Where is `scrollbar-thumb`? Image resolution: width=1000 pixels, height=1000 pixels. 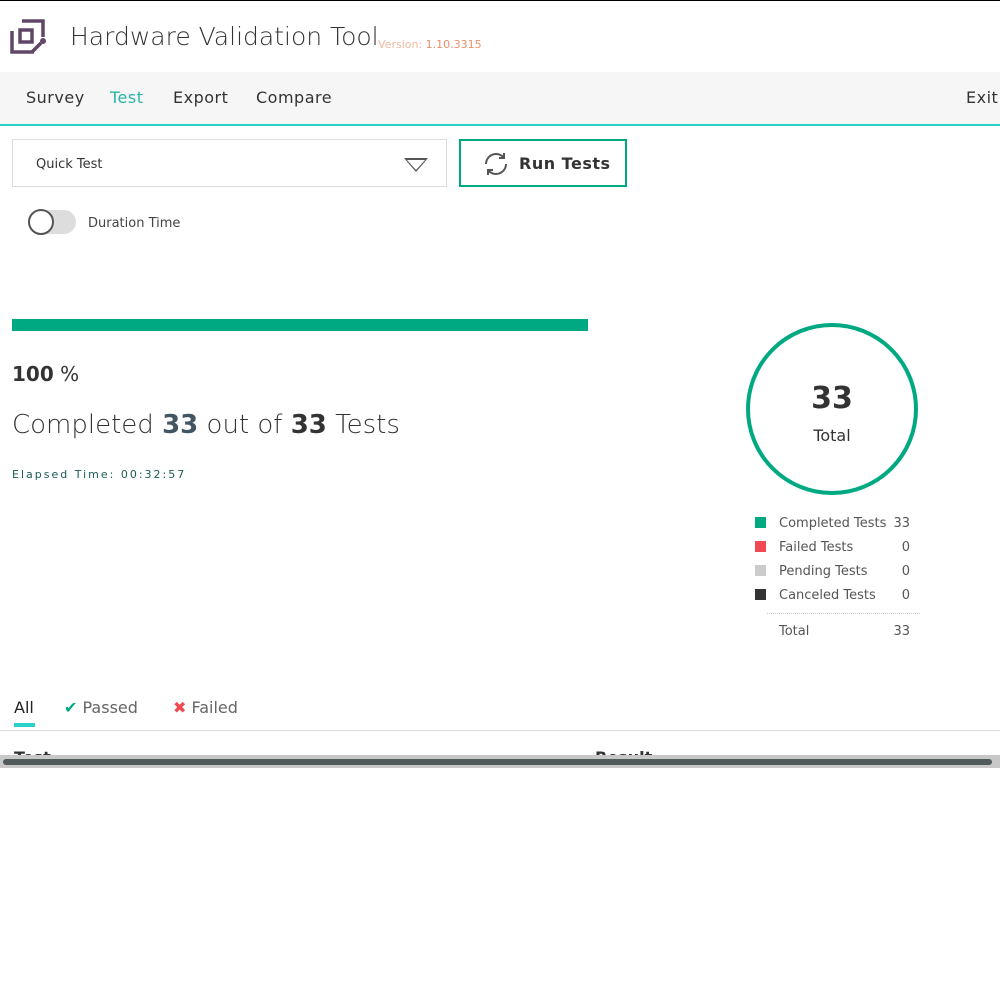
scrollbar-thumb is located at coordinates (497, 762).